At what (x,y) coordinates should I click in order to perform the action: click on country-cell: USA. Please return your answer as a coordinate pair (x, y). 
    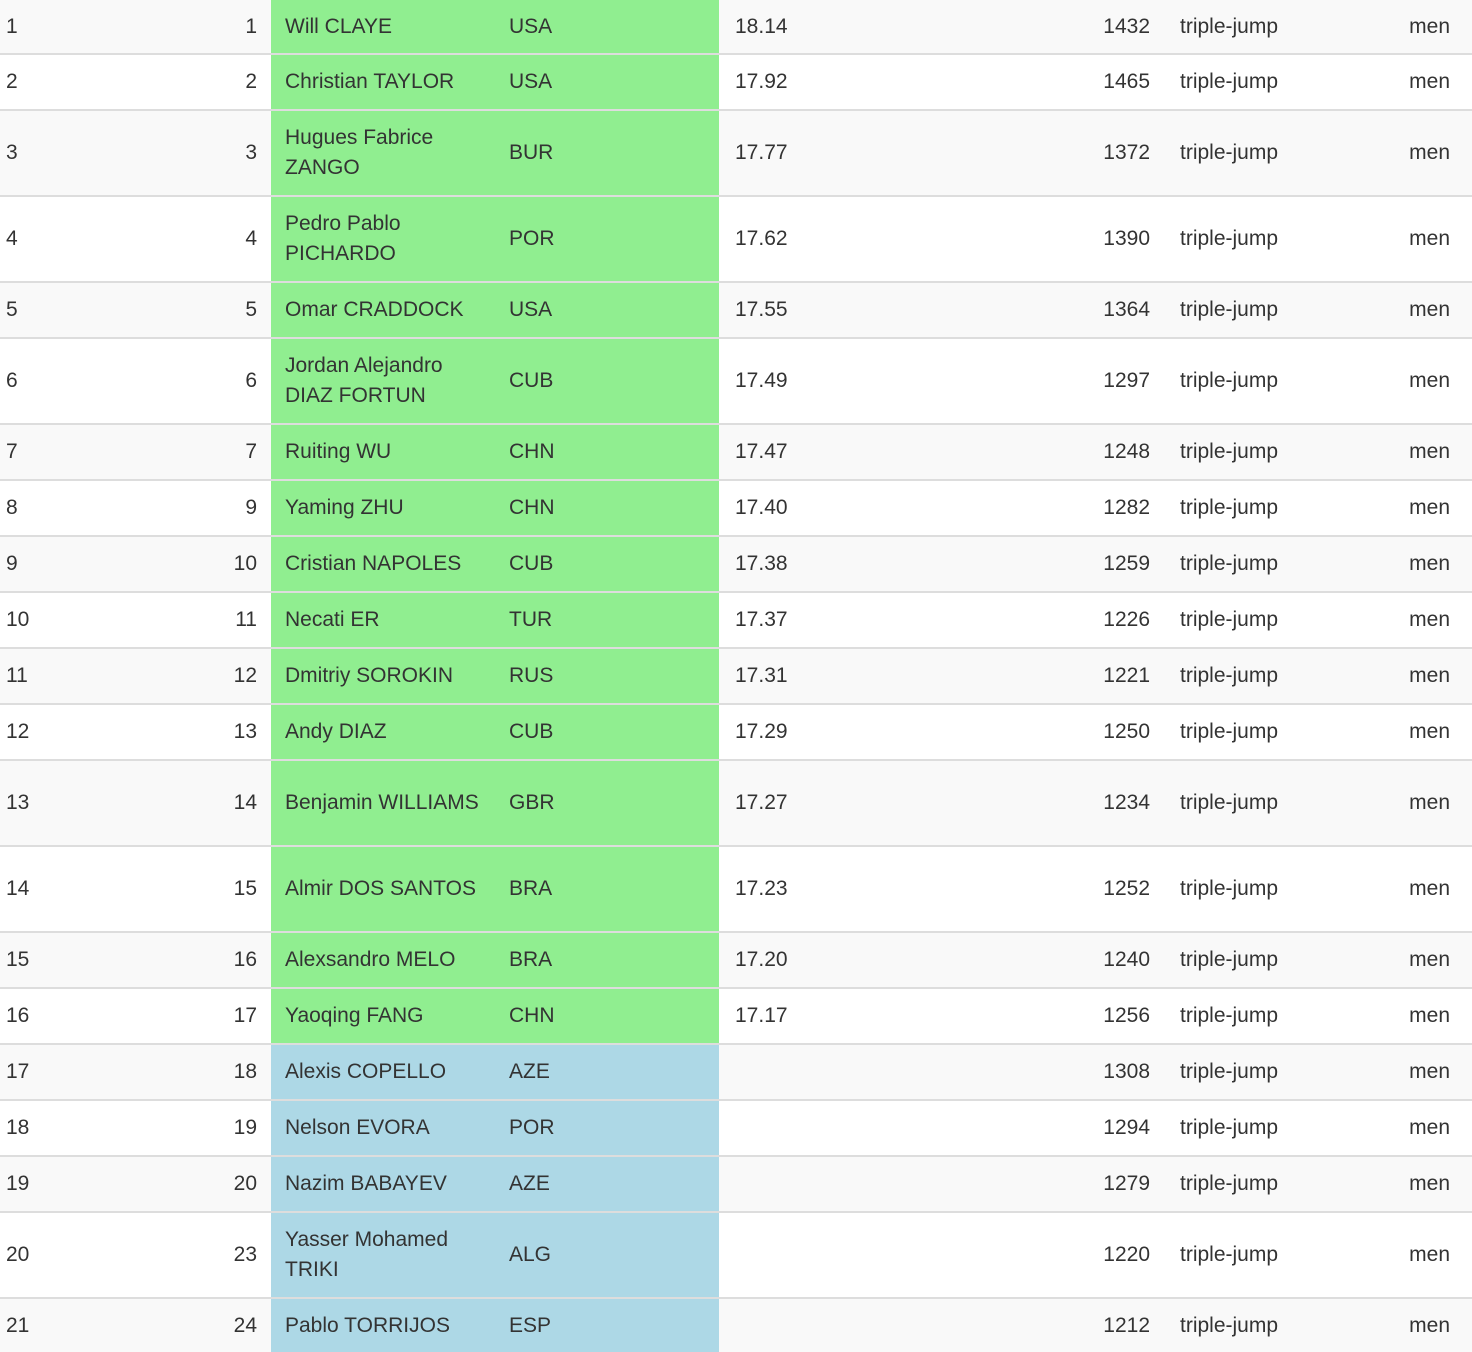
    Looking at the image, I should click on (607, 310).